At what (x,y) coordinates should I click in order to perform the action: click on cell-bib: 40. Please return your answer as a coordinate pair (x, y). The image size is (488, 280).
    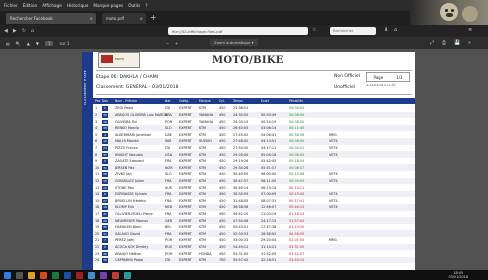
    Looking at the image, I should click on (105, 254).